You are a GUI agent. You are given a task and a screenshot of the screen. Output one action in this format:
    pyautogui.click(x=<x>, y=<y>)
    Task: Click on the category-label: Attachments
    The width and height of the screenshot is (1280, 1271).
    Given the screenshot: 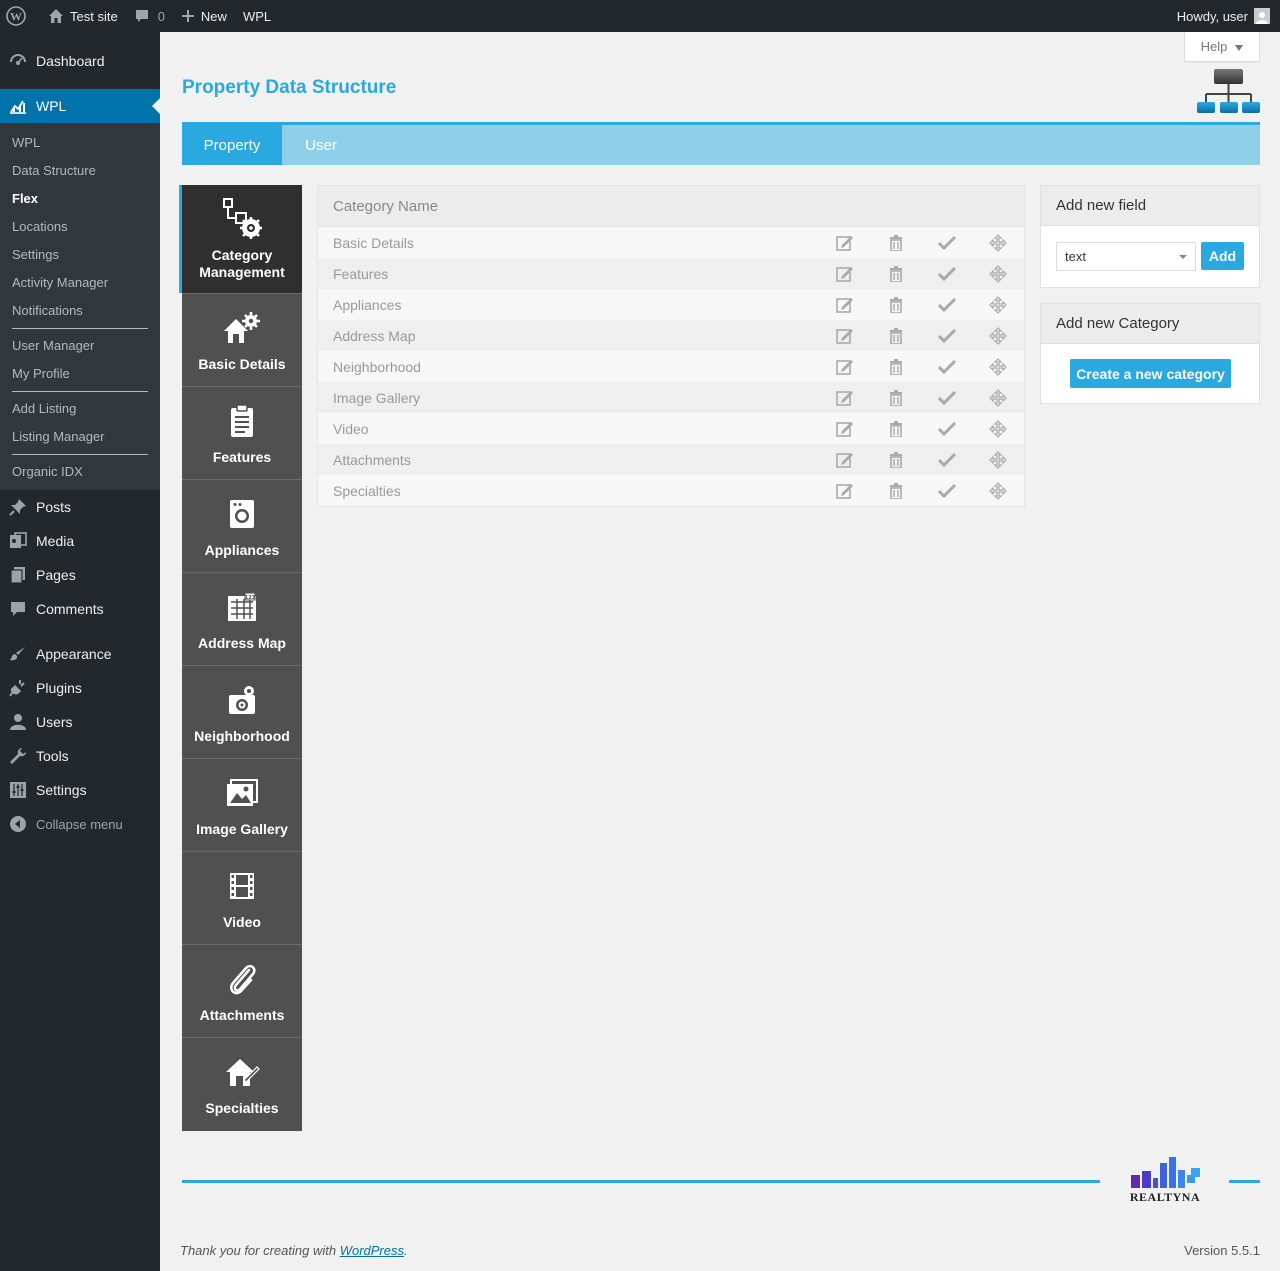 What is the action you would take?
    pyautogui.click(x=242, y=1015)
    